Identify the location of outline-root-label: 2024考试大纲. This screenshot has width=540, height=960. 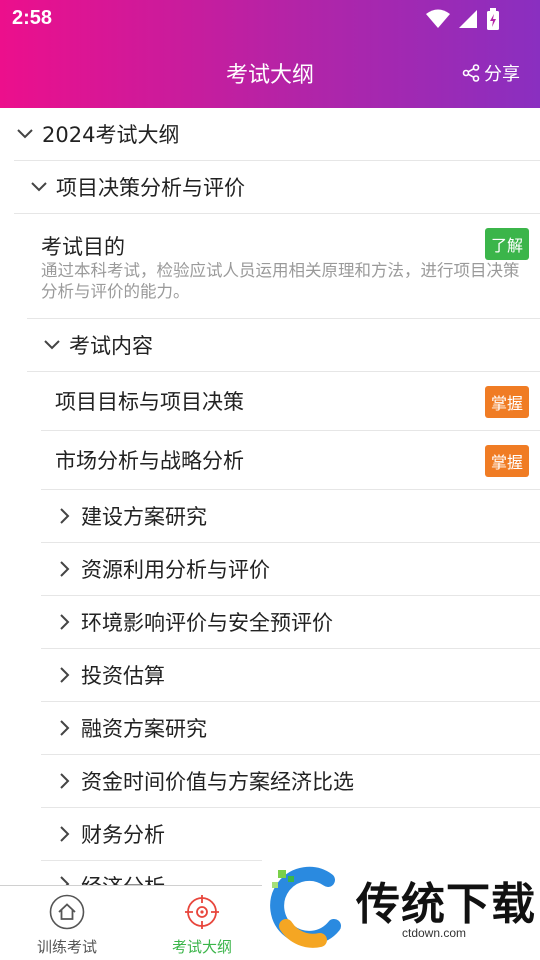
(111, 135).